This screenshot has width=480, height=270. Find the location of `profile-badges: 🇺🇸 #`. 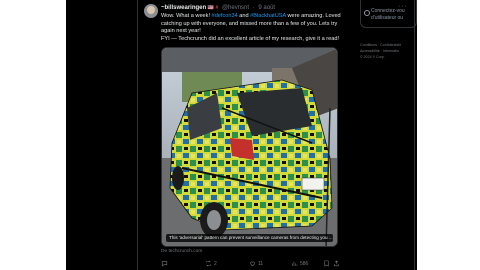

profile-badges: 🇺🇸 # is located at coordinates (213, 8).